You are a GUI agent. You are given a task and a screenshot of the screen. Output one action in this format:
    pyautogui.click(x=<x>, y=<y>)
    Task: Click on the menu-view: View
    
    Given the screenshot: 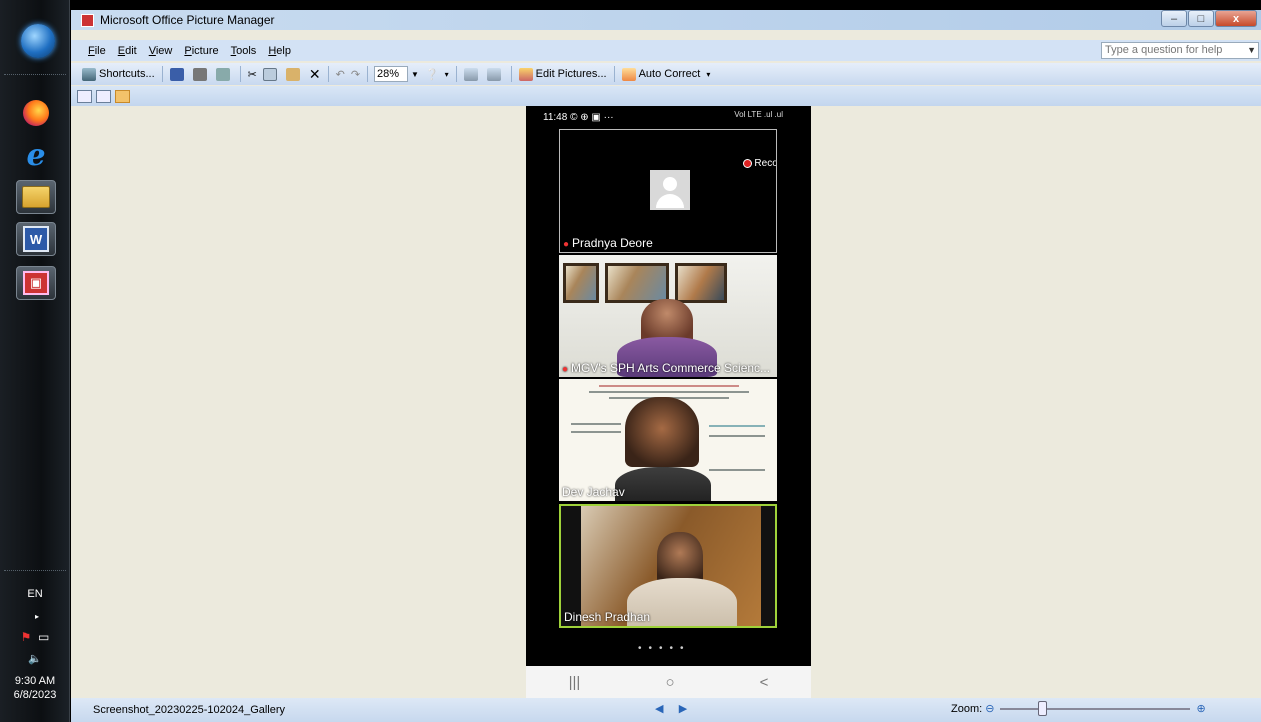 What is the action you would take?
    pyautogui.click(x=161, y=51)
    